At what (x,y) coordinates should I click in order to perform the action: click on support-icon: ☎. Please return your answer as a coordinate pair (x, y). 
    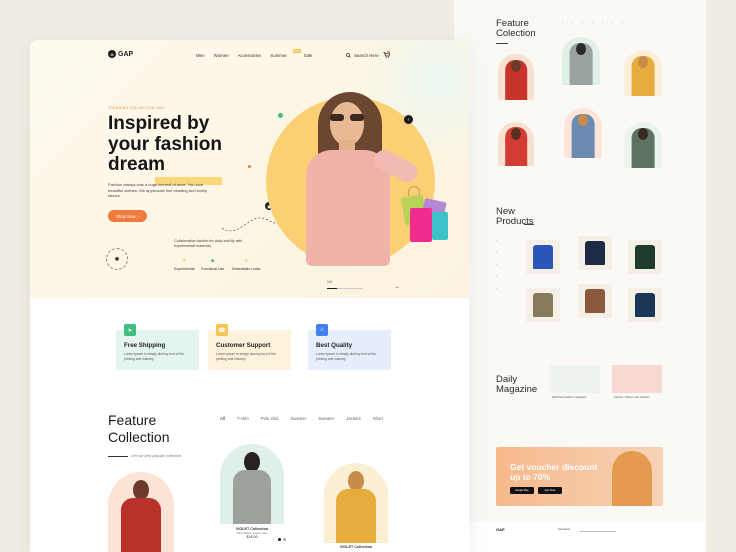
    Looking at the image, I should click on (222, 330).